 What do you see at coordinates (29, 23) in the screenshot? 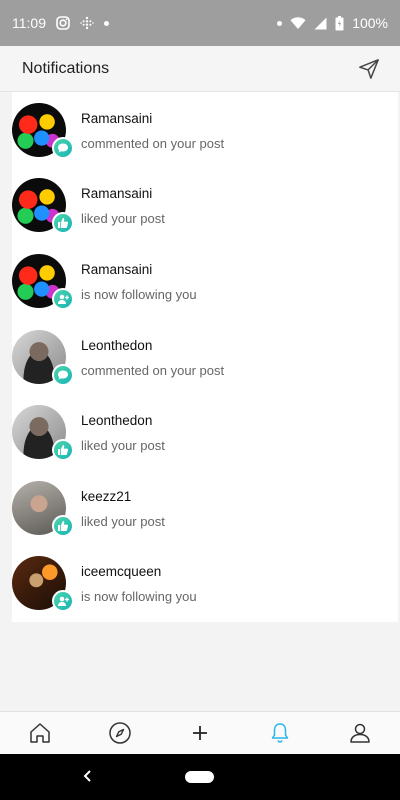
I see `status-time: 11:09` at bounding box center [29, 23].